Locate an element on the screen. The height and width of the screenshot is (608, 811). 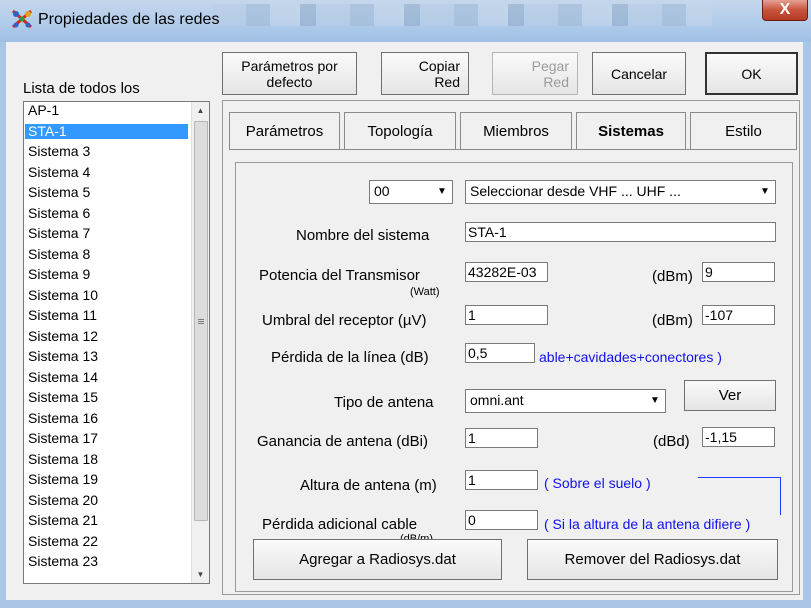
list-item: Sistema 19 is located at coordinates (106, 479).